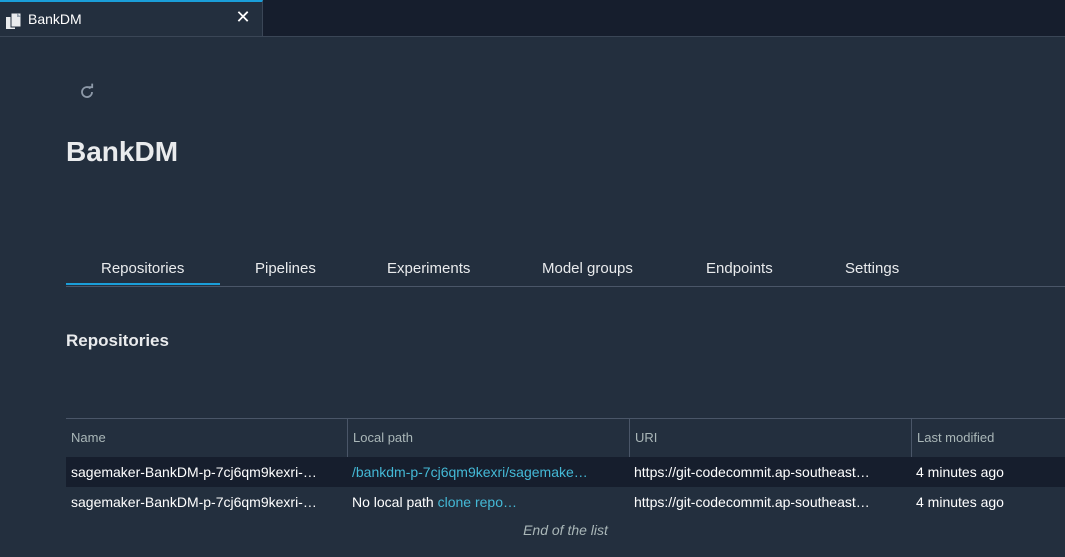  I want to click on column-header-local-path: Local path, so click(488, 438).